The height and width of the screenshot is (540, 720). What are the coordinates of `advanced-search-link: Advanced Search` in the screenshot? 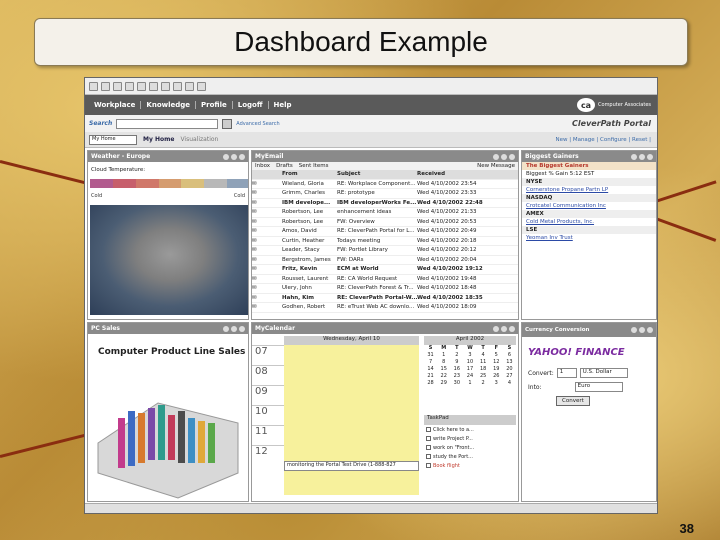 It's located at (257, 124).